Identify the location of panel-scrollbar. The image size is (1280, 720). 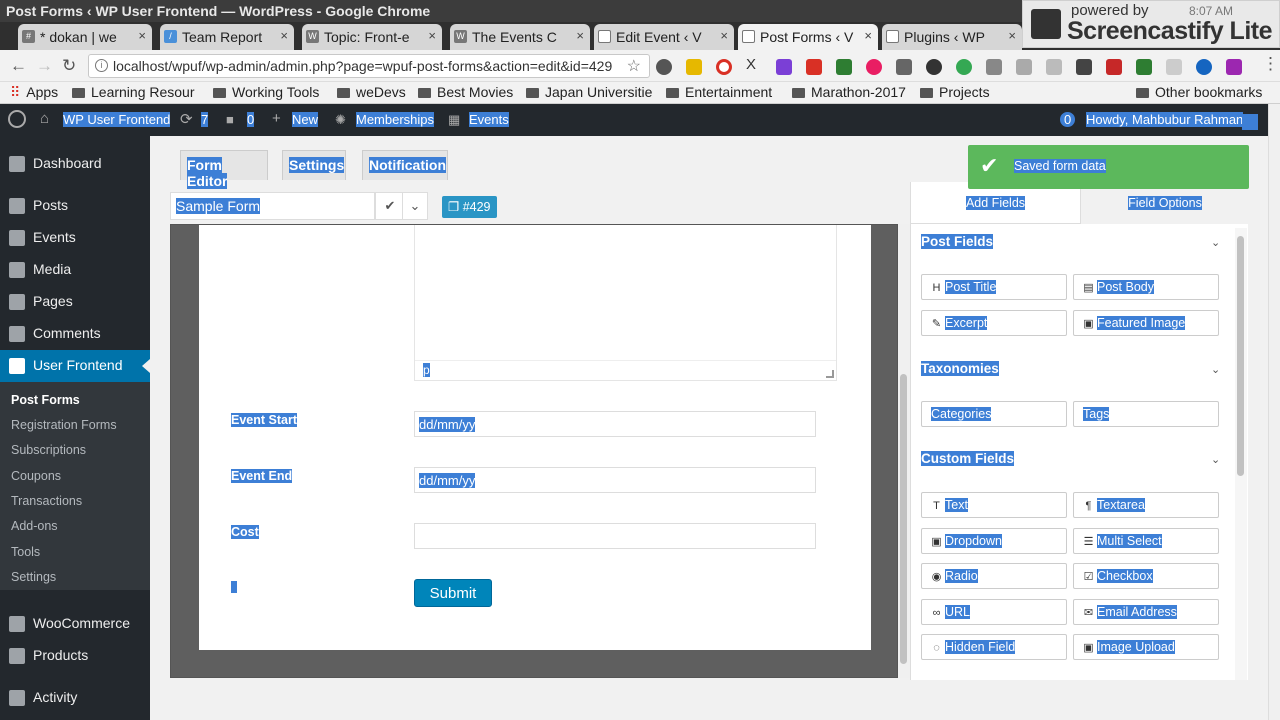
(1241, 454).